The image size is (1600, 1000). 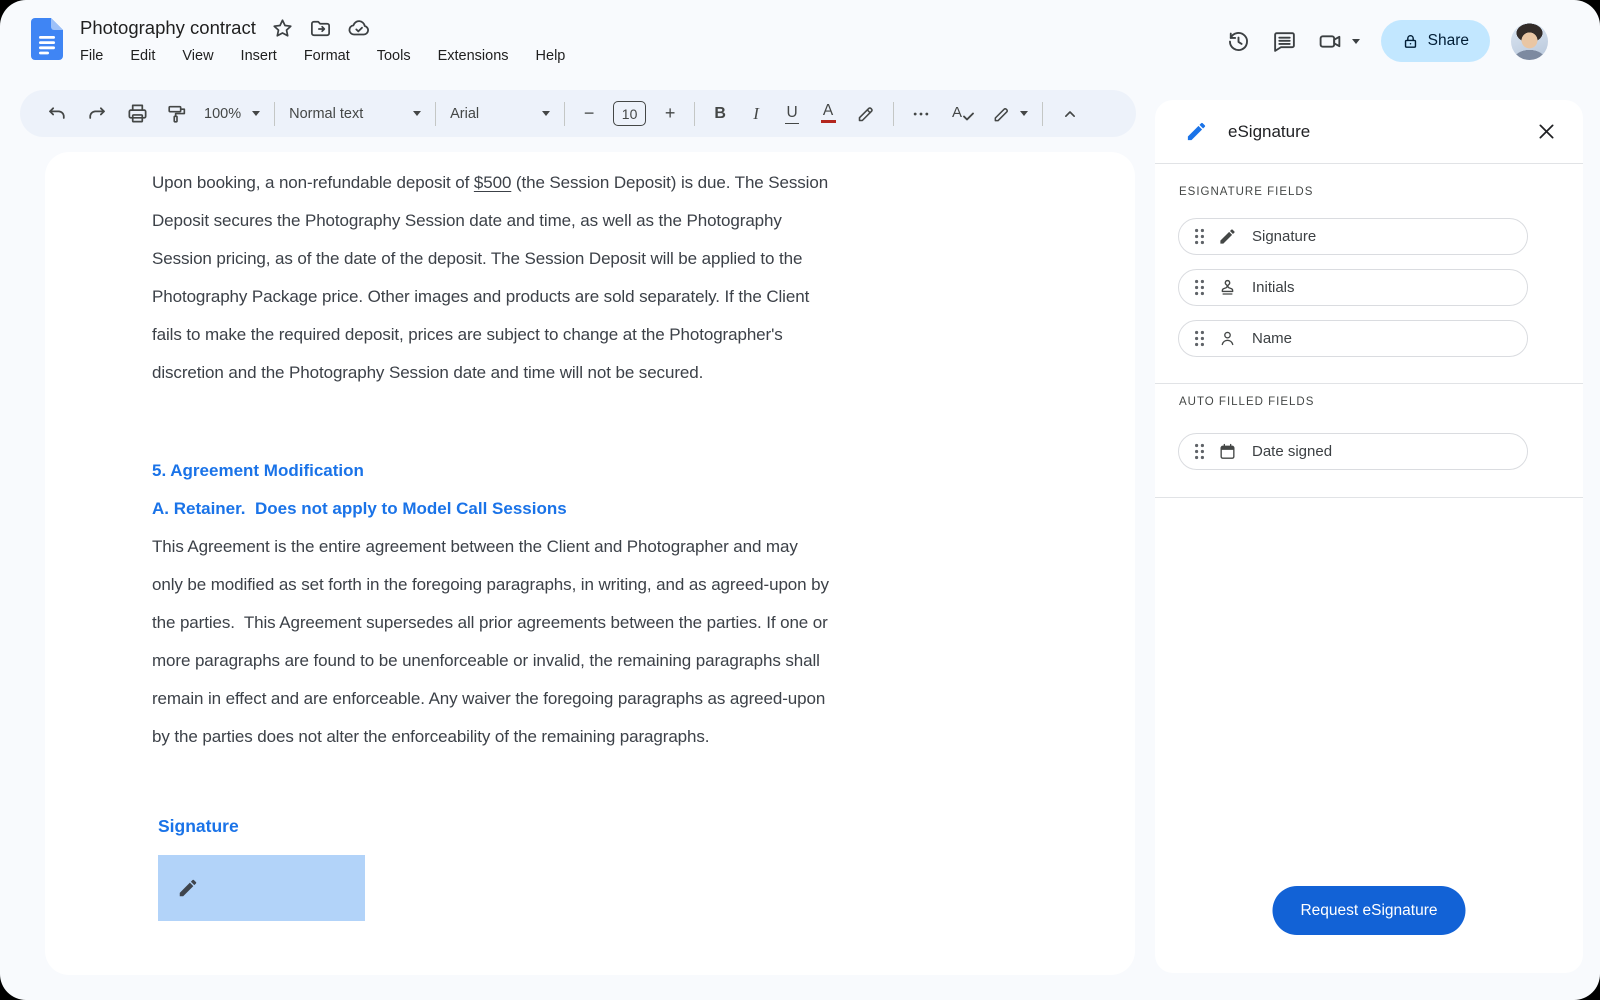 I want to click on menu-item-extensions: Extensions, so click(x=473, y=56).